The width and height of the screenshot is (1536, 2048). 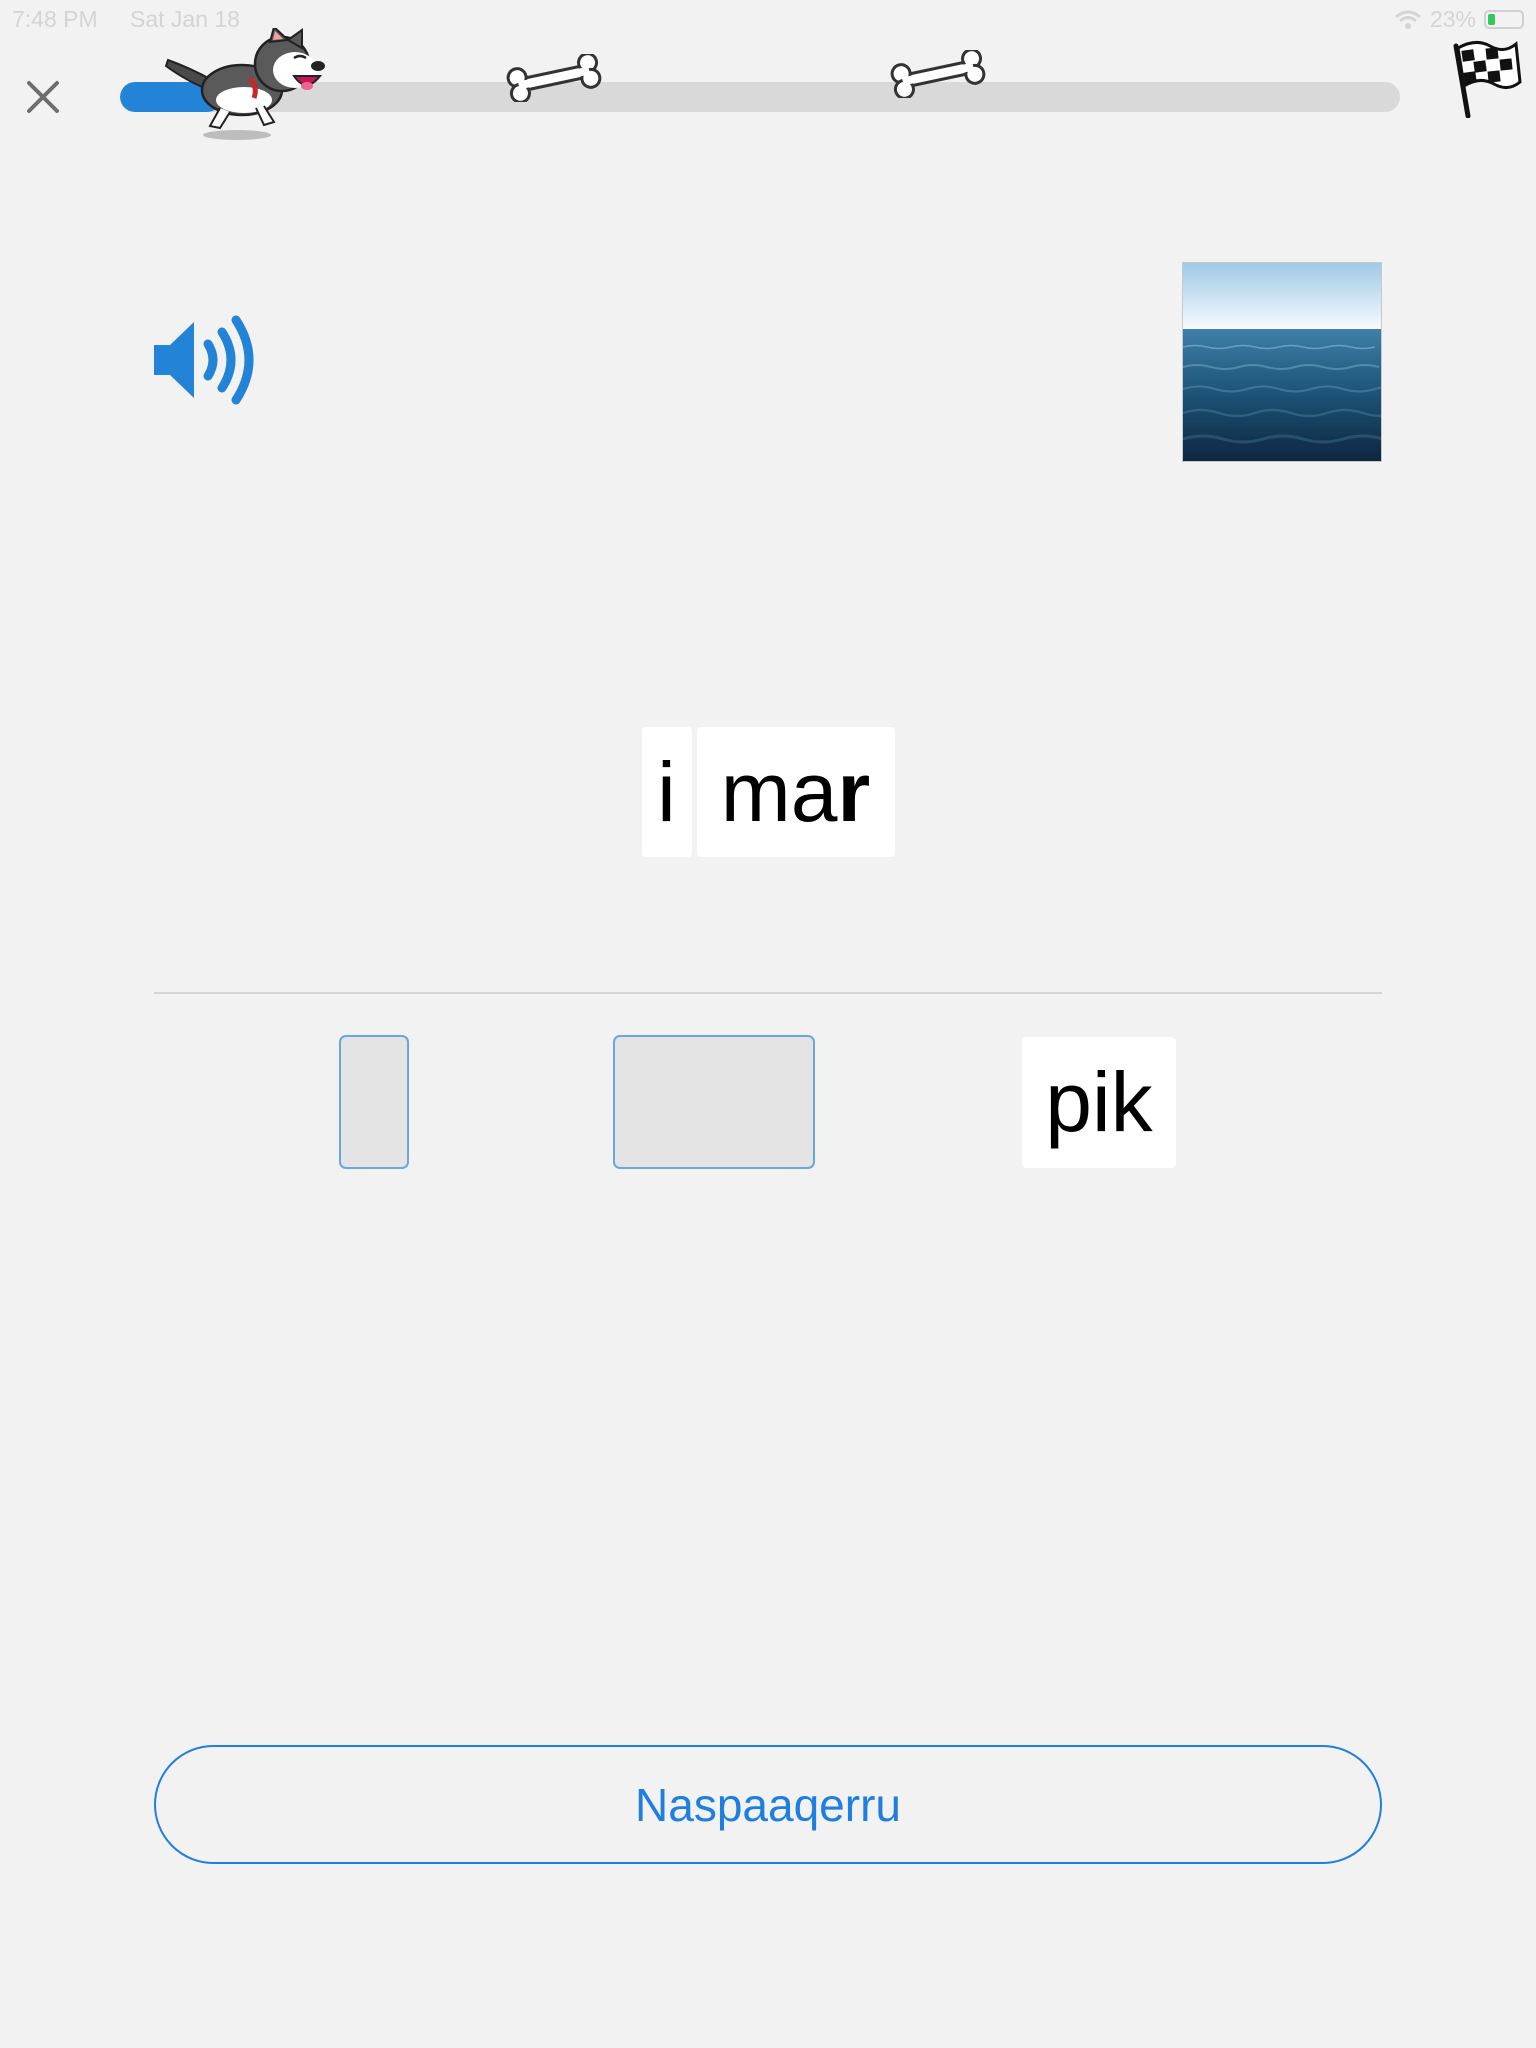 What do you see at coordinates (55, 19) in the screenshot?
I see `status-time: 7:48 PM` at bounding box center [55, 19].